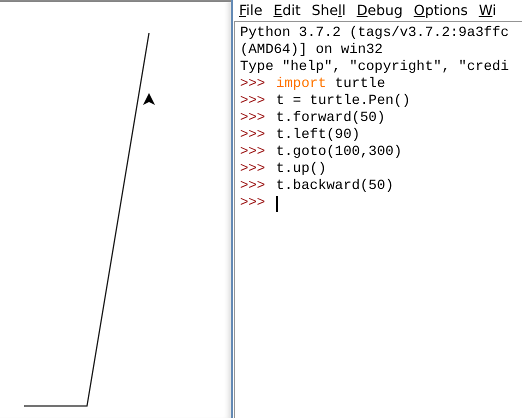 This screenshot has width=522, height=418. Describe the element at coordinates (374, 67) in the screenshot. I see `shell-output-line: Type "help", "copyright", "credi` at that location.